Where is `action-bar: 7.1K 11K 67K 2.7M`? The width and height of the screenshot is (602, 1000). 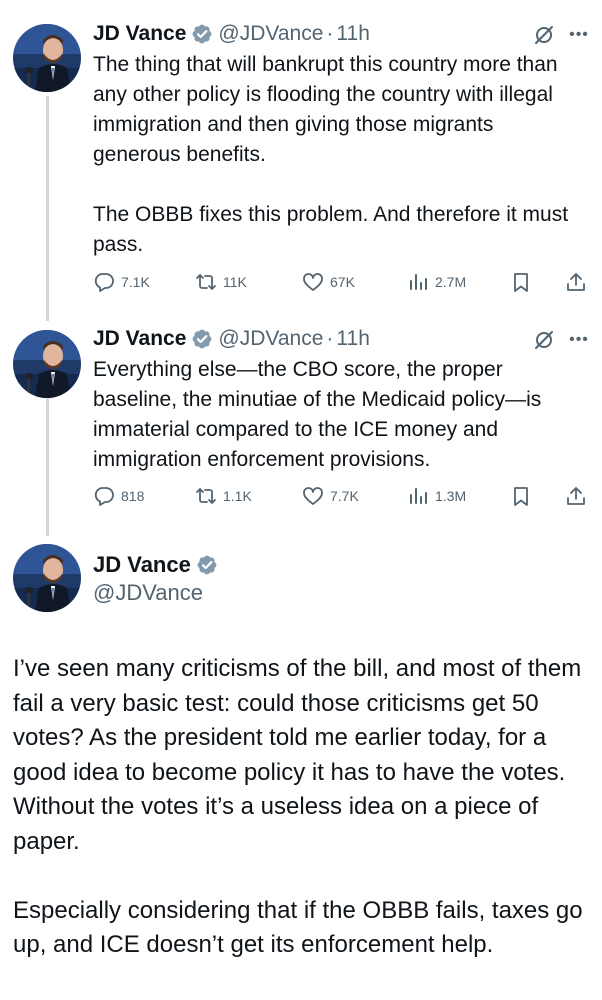
action-bar: 7.1K 11K 67K 2.7M is located at coordinates (343, 282).